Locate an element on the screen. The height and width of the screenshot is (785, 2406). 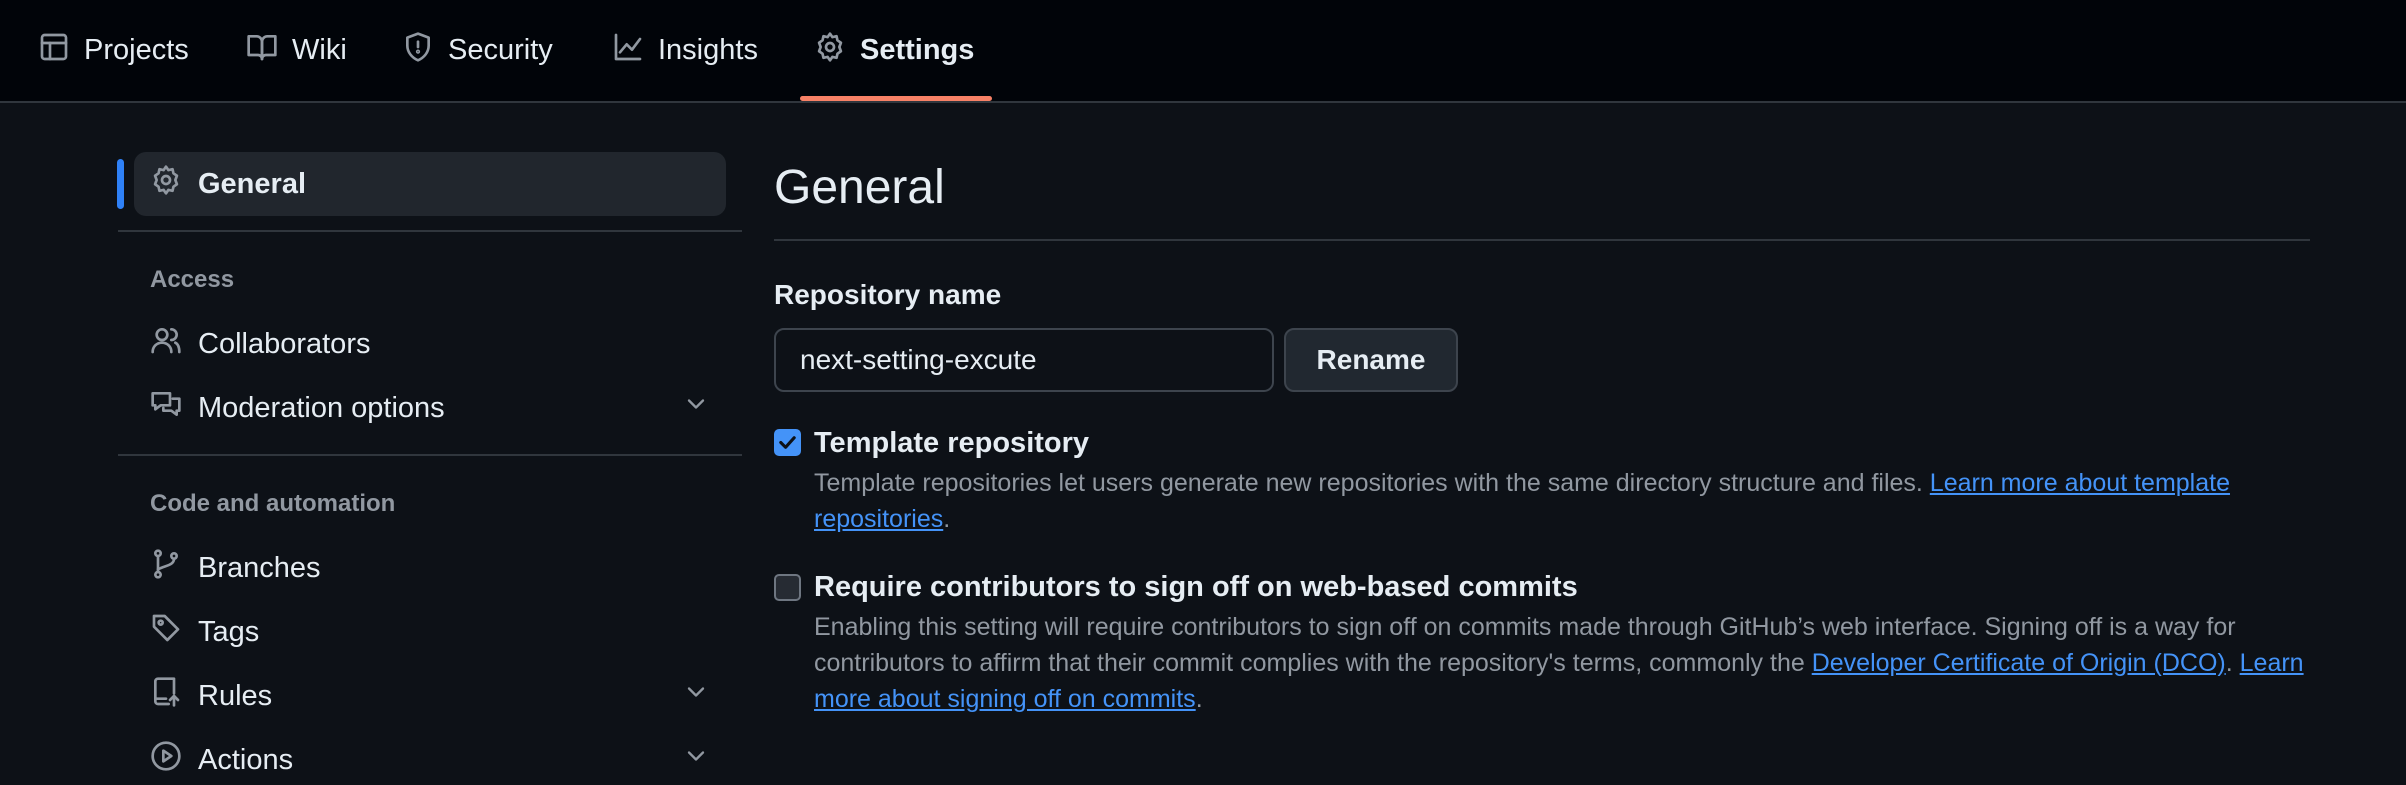
tab-insights: Insights is located at coordinates (685, 50).